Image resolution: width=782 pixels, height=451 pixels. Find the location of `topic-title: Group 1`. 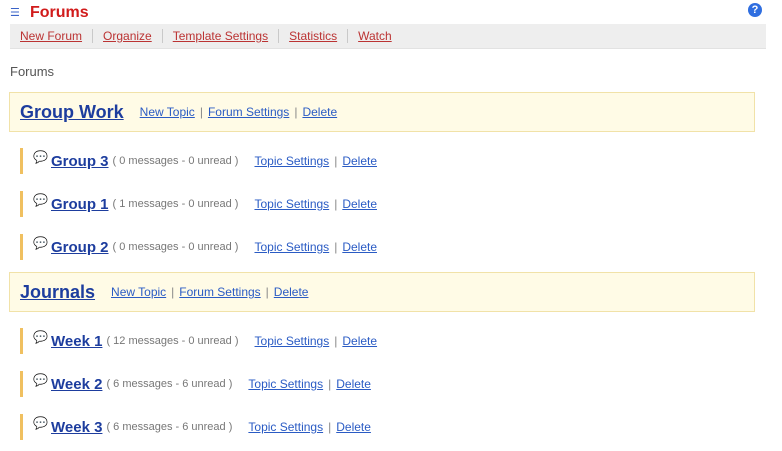

topic-title: Group 1 is located at coordinates (80, 204).